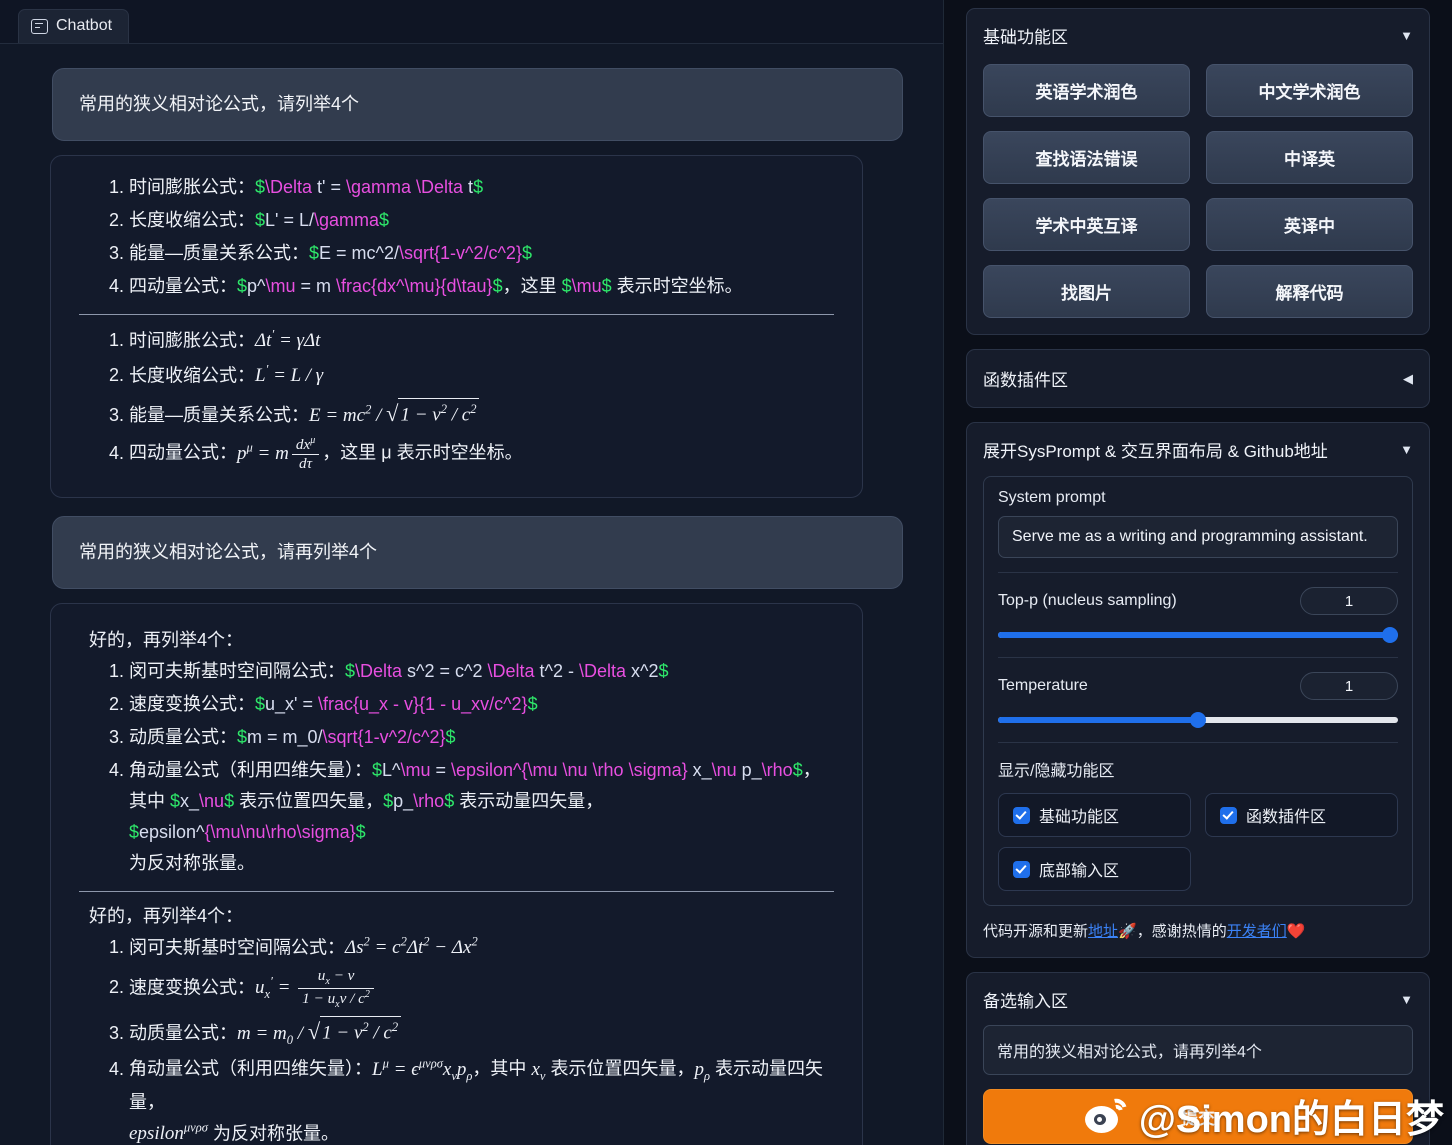 This screenshot has height=1145, width=1452. What do you see at coordinates (212, 801) in the screenshot?
I see `tex-source: \nu` at bounding box center [212, 801].